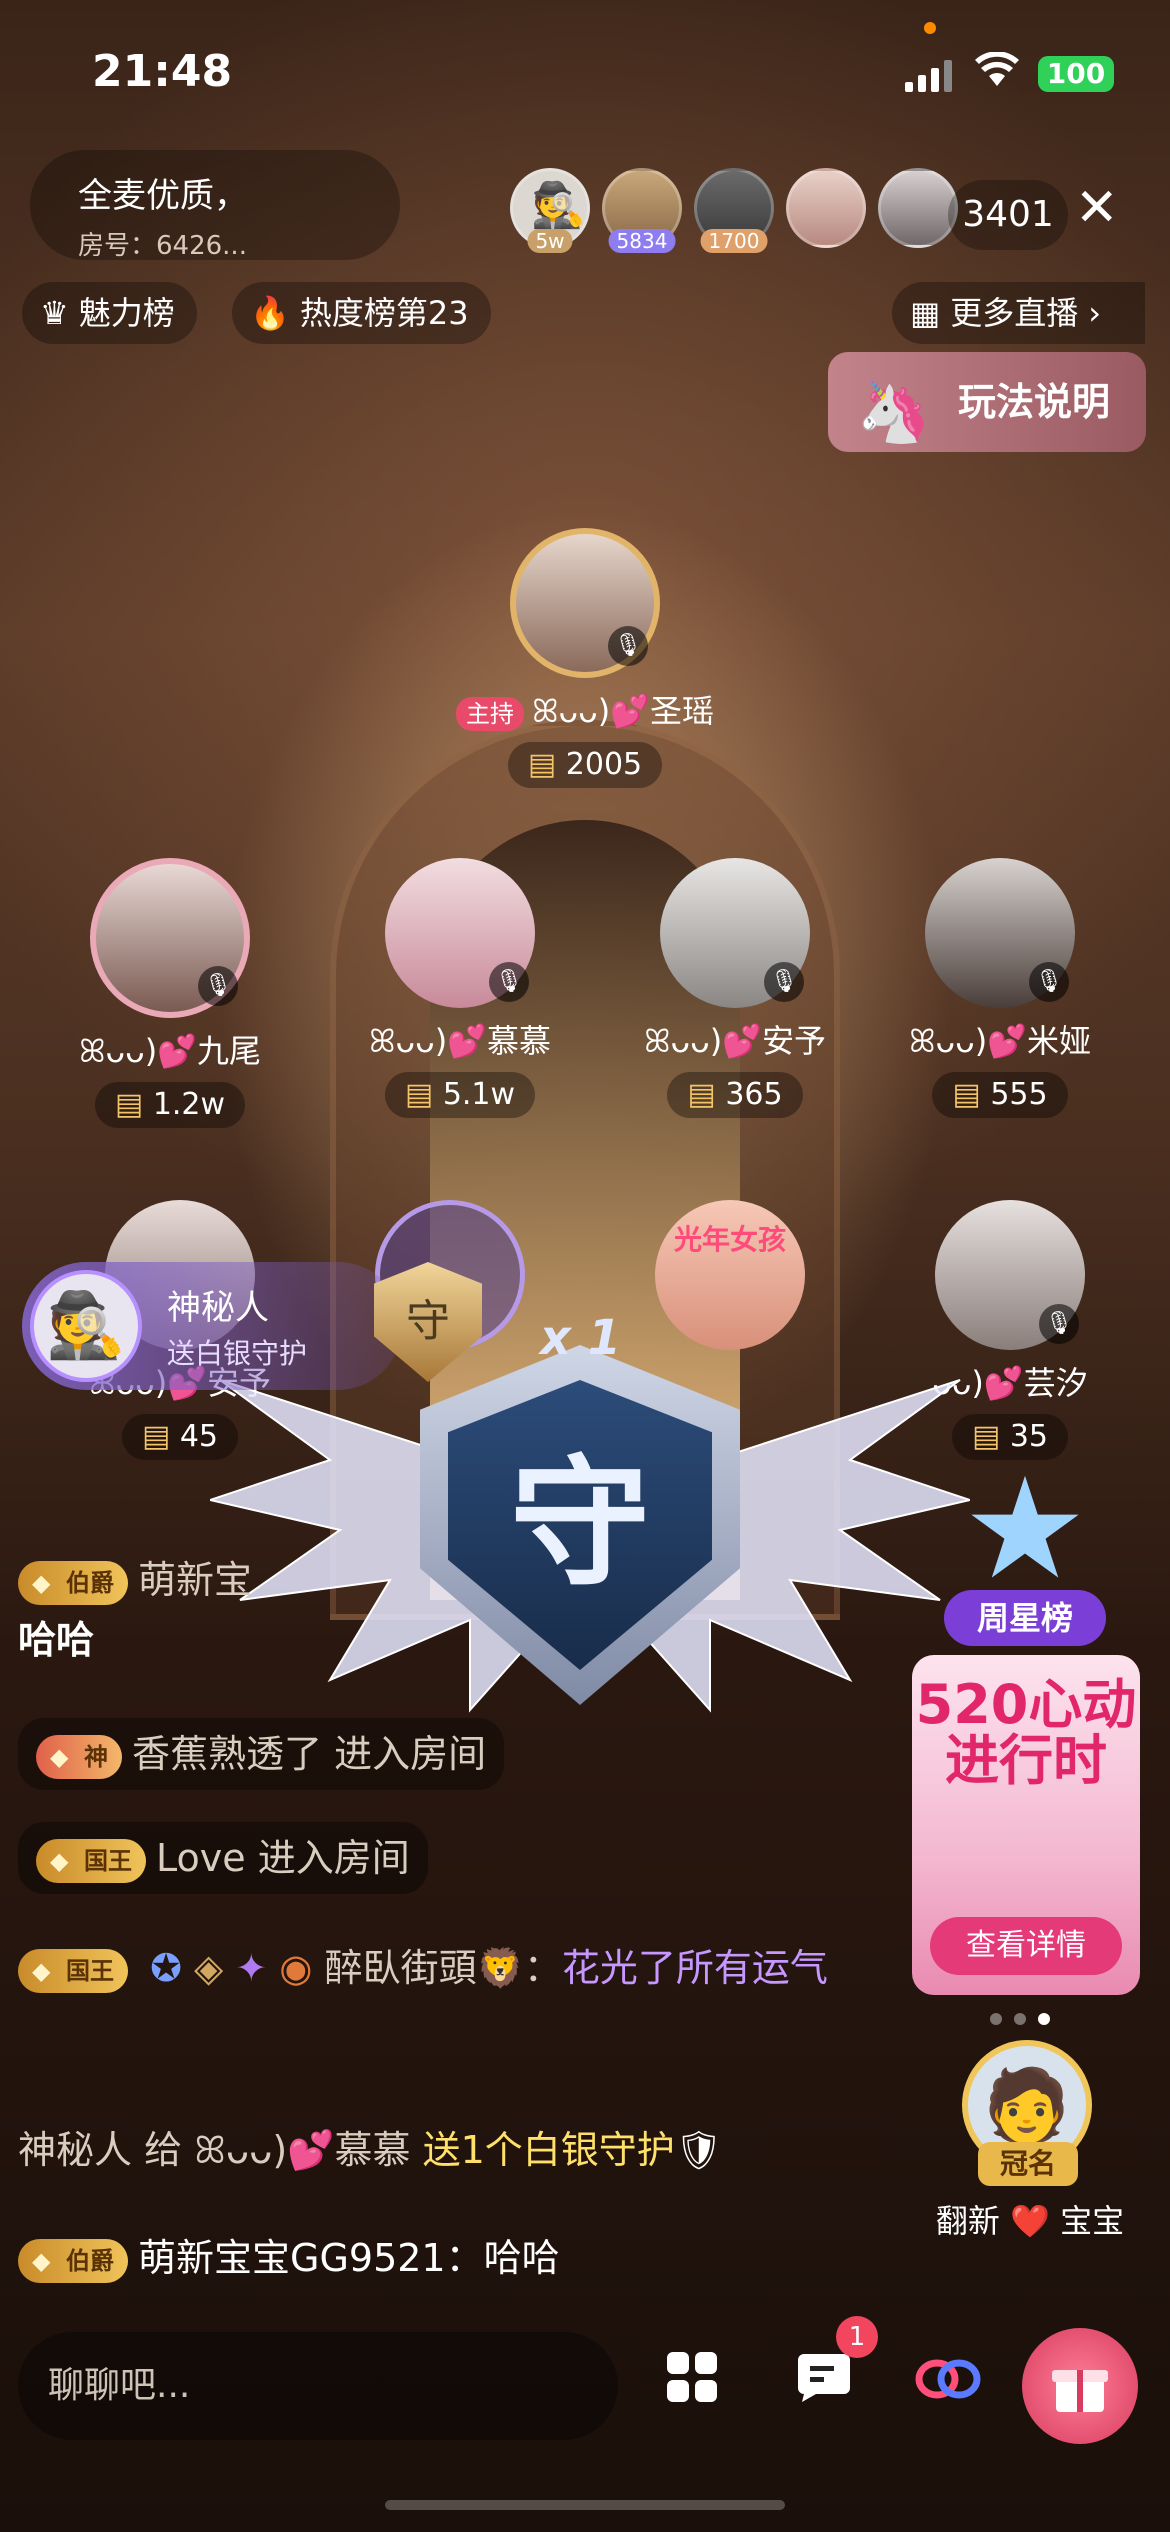  I want to click on chat-action: 进入房间, so click(333, 1858).